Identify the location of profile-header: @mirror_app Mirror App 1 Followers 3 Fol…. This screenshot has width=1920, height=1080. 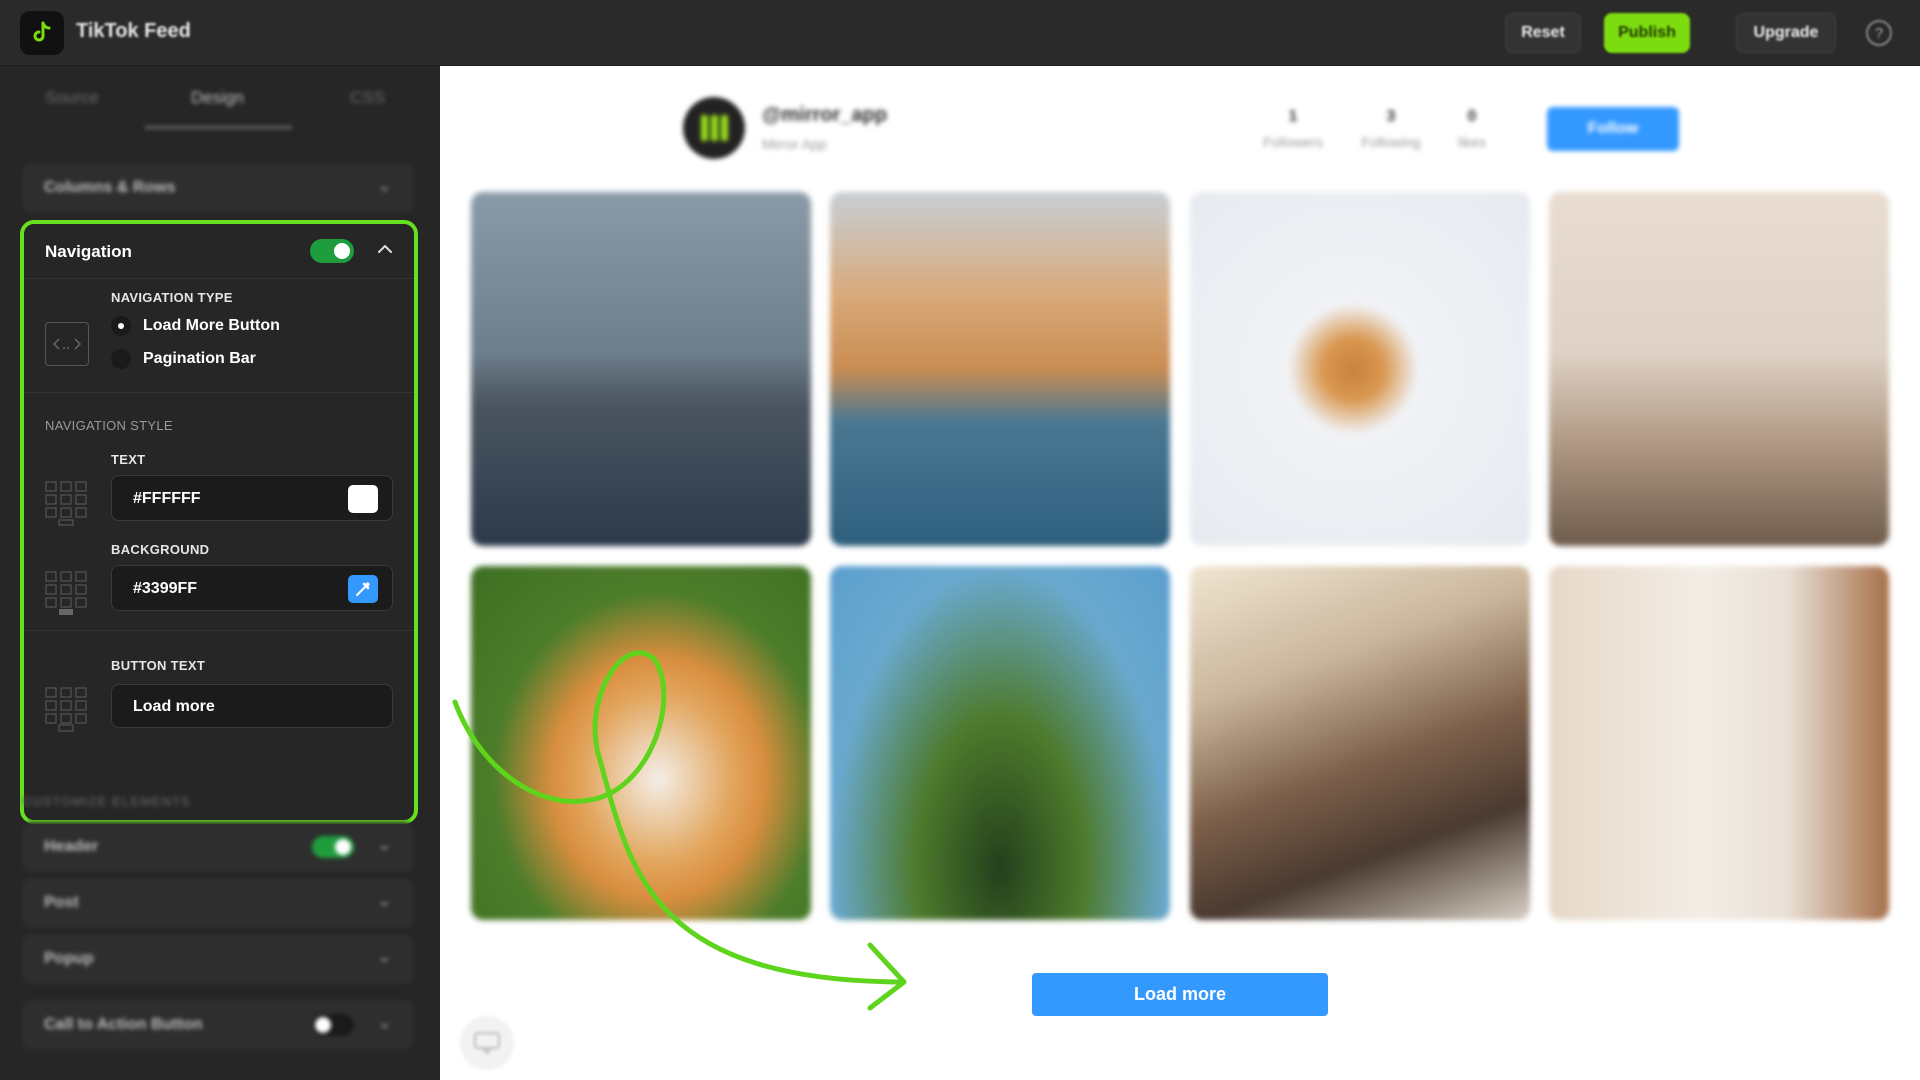
(1180, 126).